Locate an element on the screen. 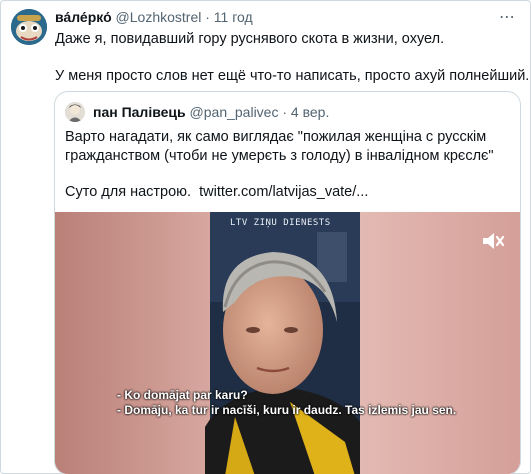 Image resolution: width=531 pixels, height=474 pixels. video-subtitle: - Ko domājat par karu? is located at coordinates (182, 395).